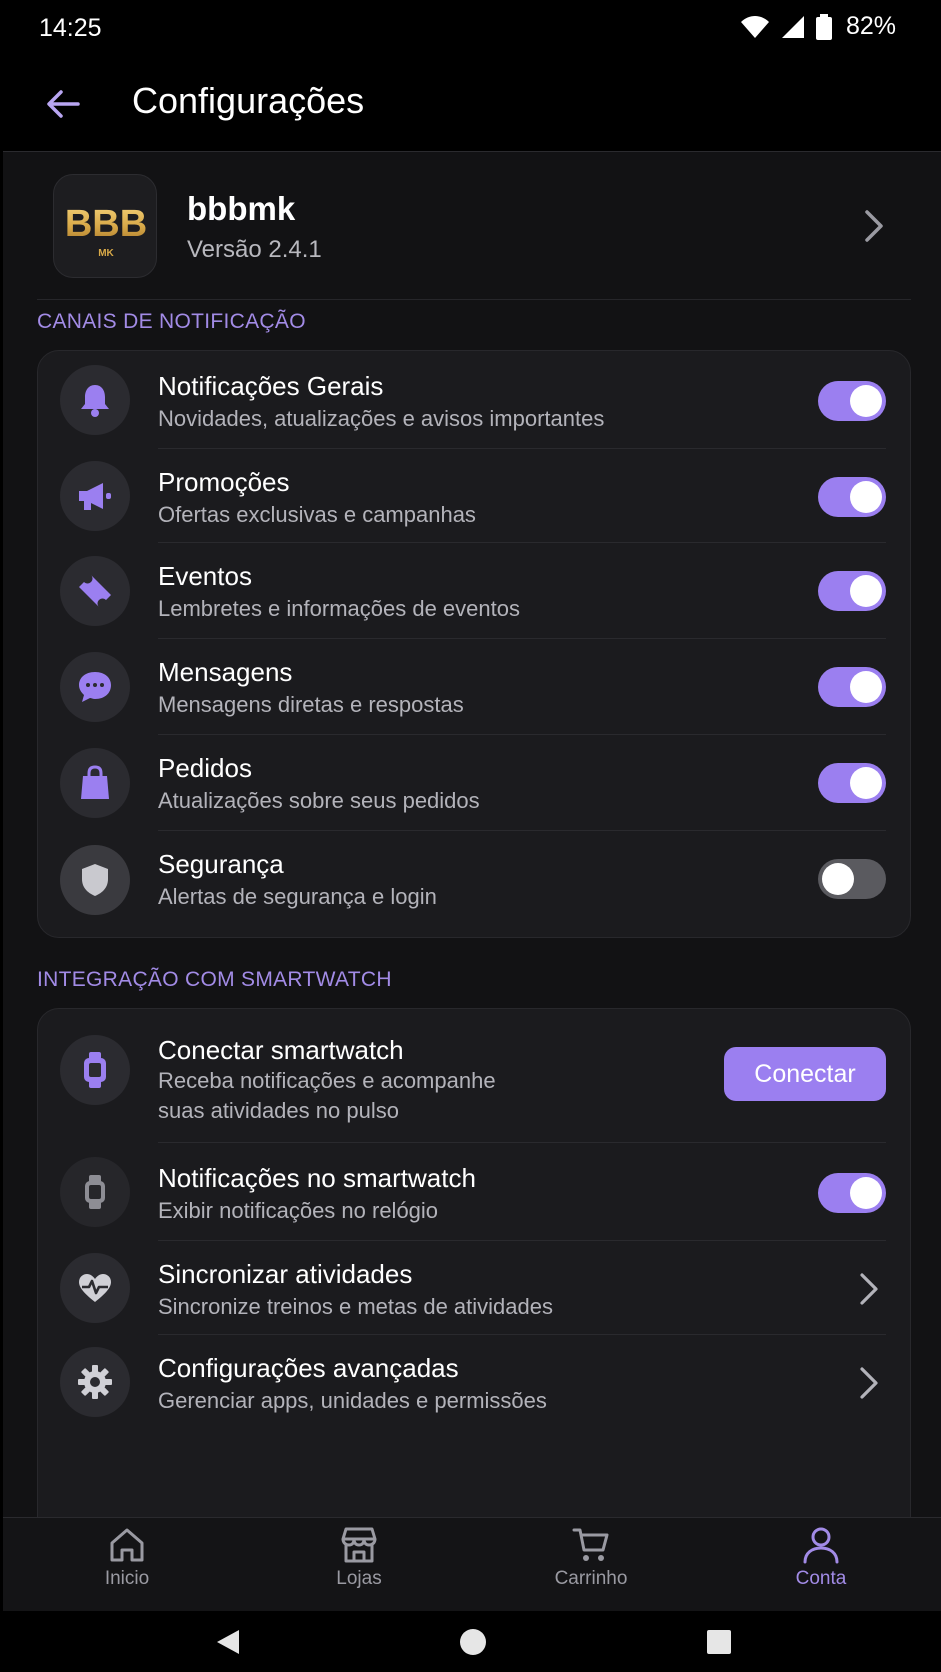 The image size is (941, 1672). What do you see at coordinates (271, 386) in the screenshot?
I see `channel-title: Notificações Gerais` at bounding box center [271, 386].